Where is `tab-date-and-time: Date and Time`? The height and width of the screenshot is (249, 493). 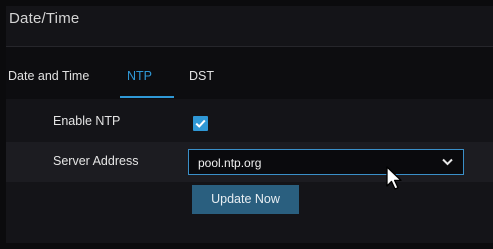 tab-date-and-time: Date and Time is located at coordinates (48, 76).